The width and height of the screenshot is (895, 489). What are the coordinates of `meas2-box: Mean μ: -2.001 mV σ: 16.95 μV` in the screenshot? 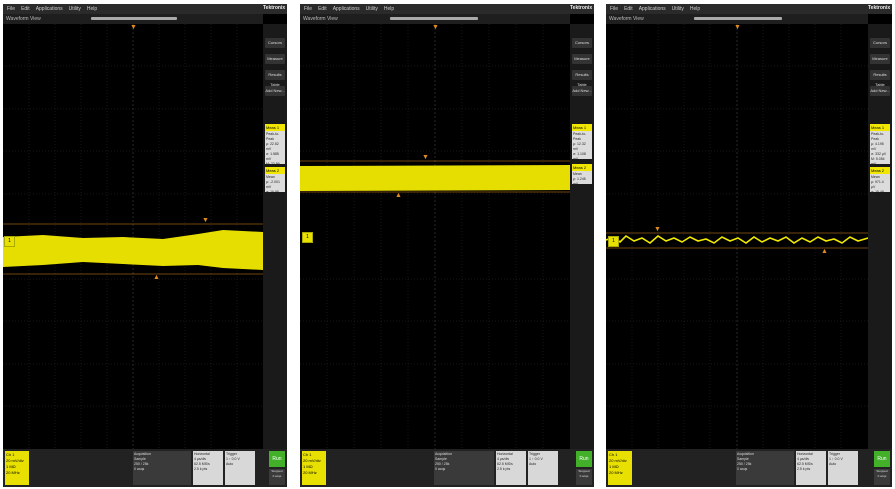 It's located at (275, 186).